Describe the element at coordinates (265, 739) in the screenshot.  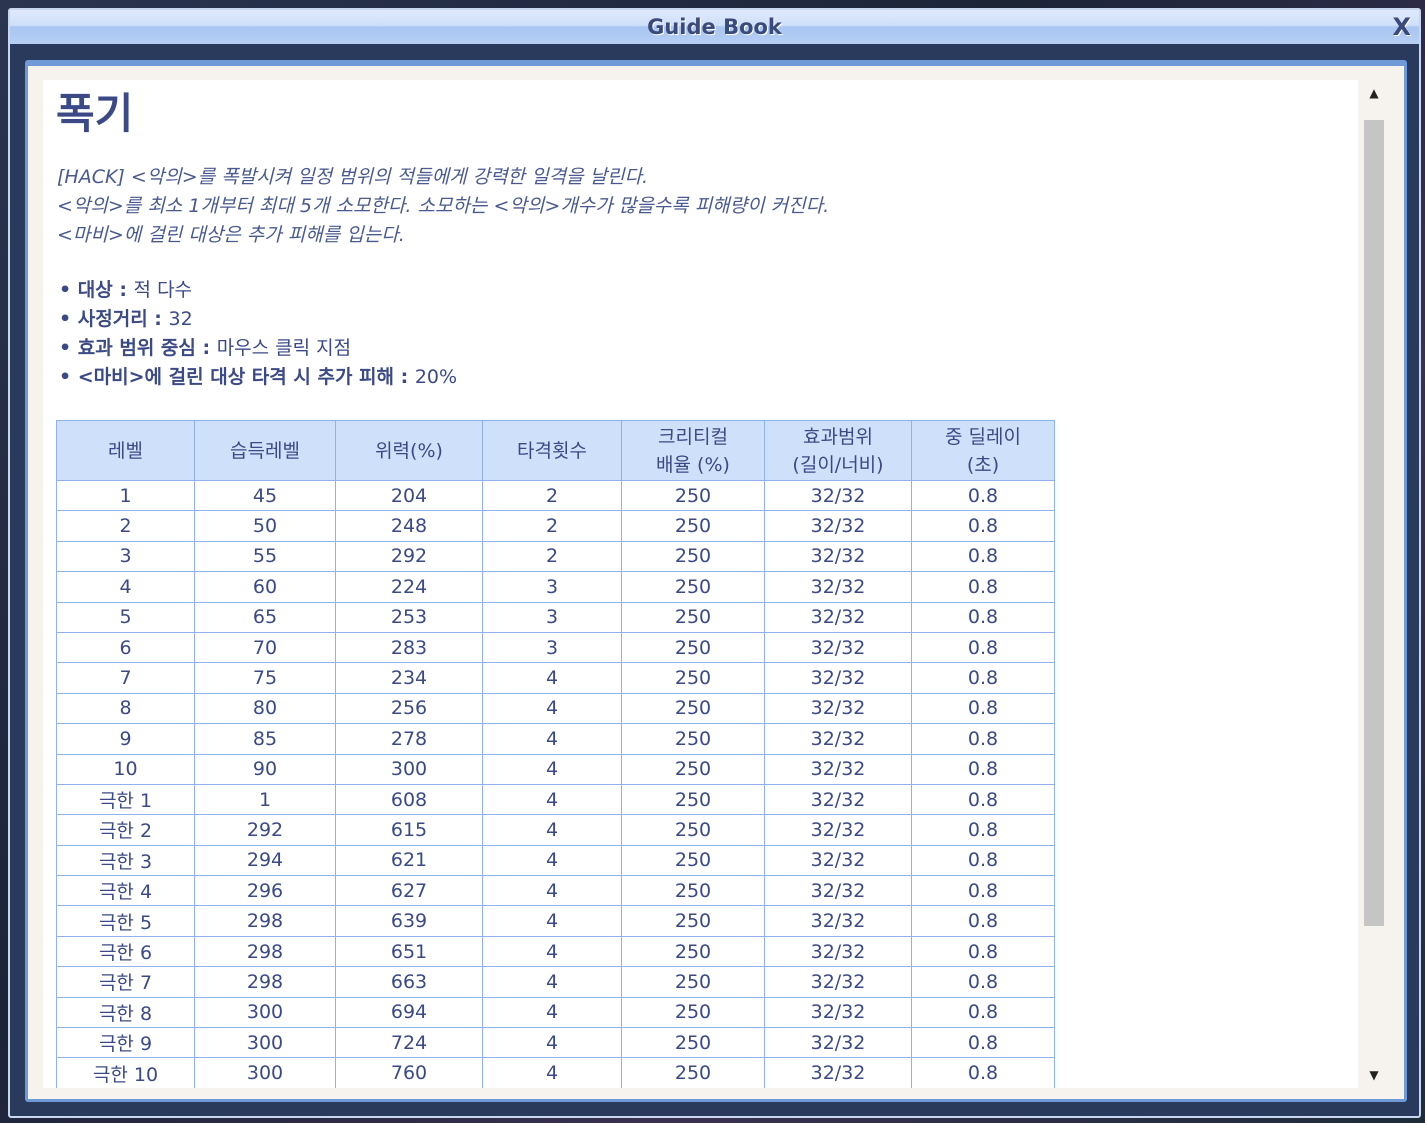
I see `table-cell: 85` at that location.